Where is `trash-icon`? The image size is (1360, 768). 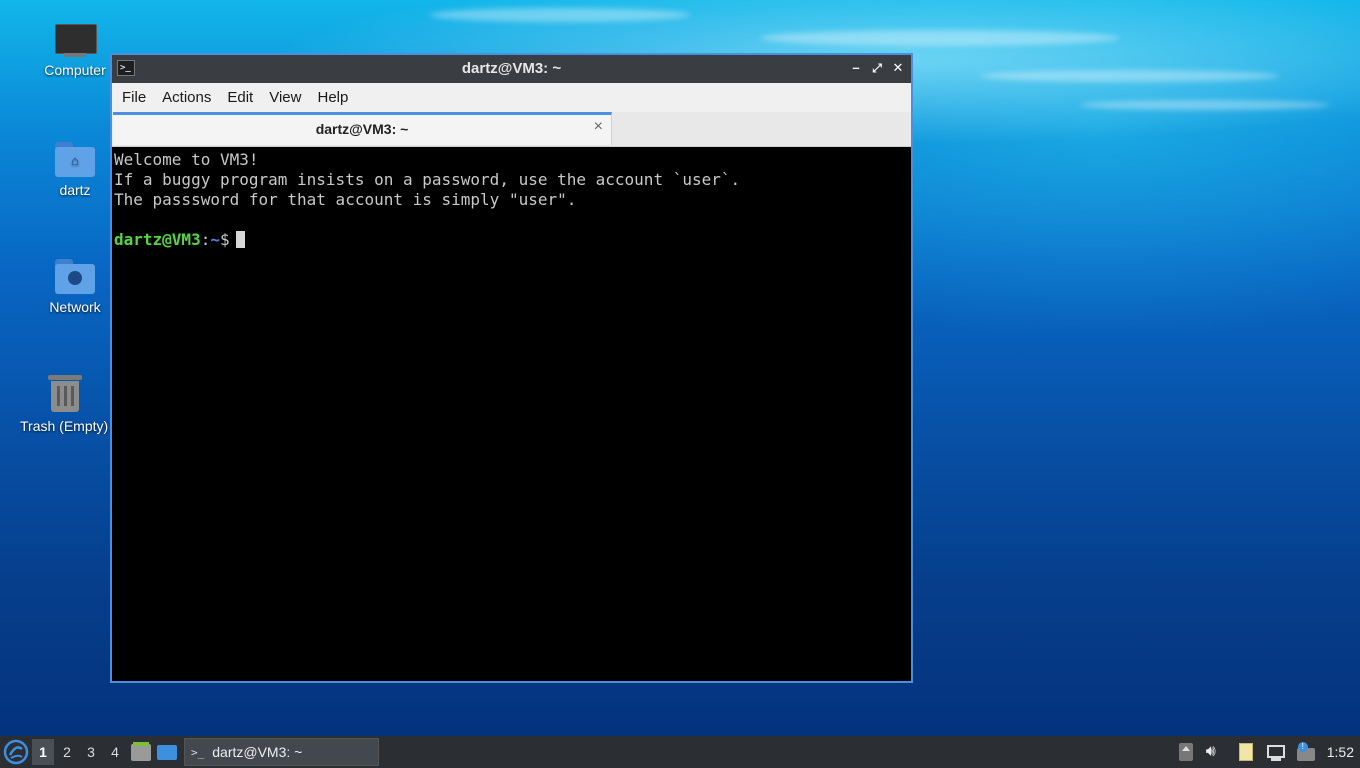
trash-icon is located at coordinates (65, 393).